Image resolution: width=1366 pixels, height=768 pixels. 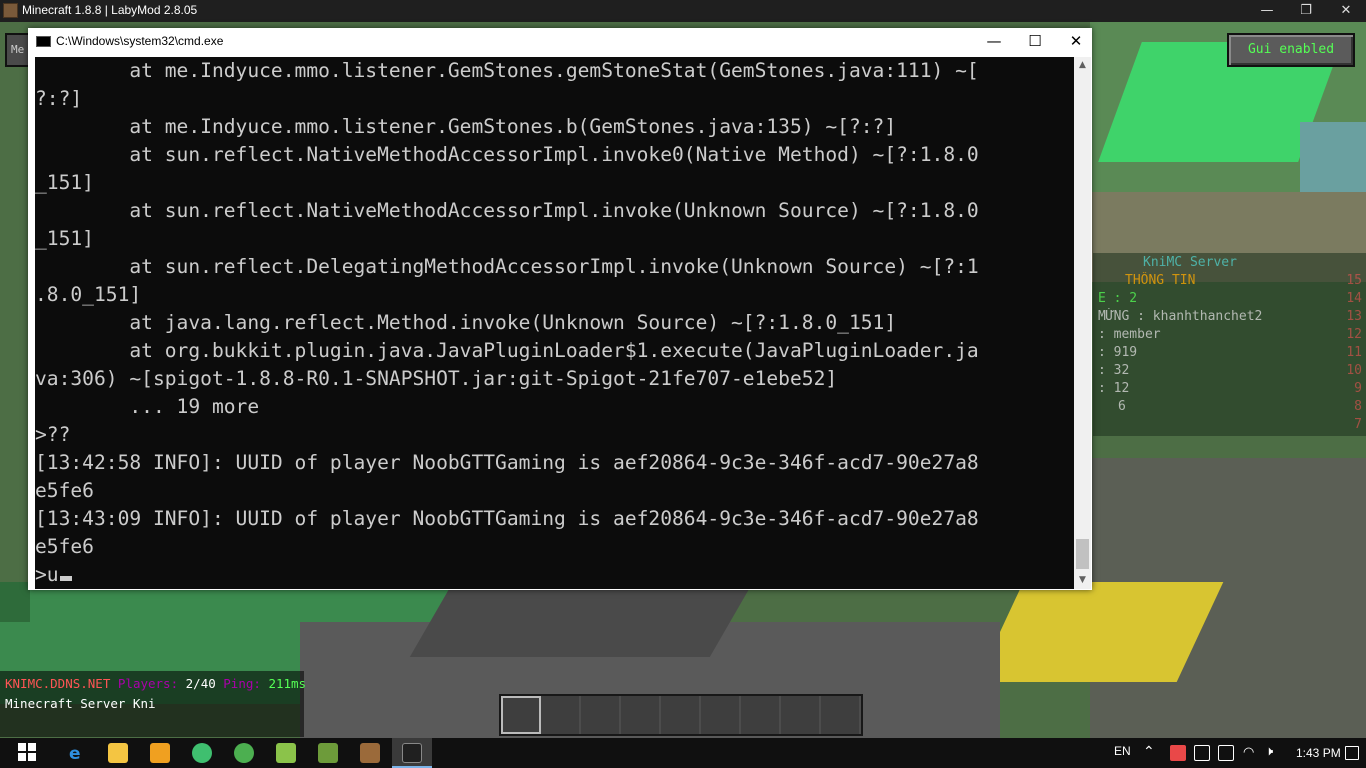 I want to click on close-button: ✕, so click(x=1346, y=11).